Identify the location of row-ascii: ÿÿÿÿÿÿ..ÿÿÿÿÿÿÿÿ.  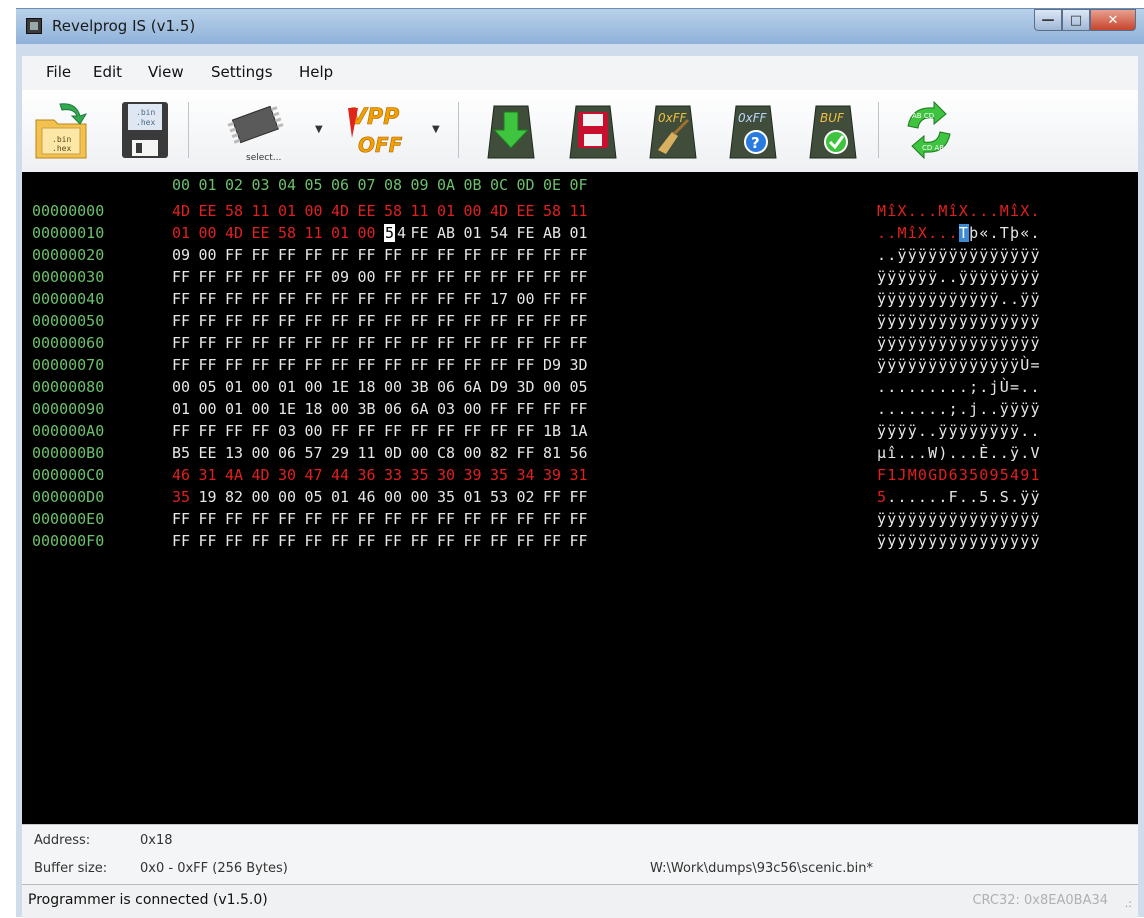
(959, 277).